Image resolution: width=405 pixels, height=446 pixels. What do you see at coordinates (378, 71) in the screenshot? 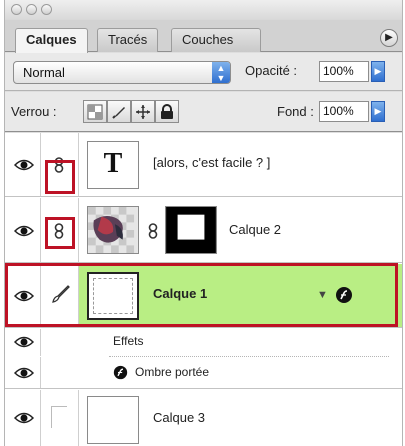
I see `opacity-slider-arrow-icon: ▶` at bounding box center [378, 71].